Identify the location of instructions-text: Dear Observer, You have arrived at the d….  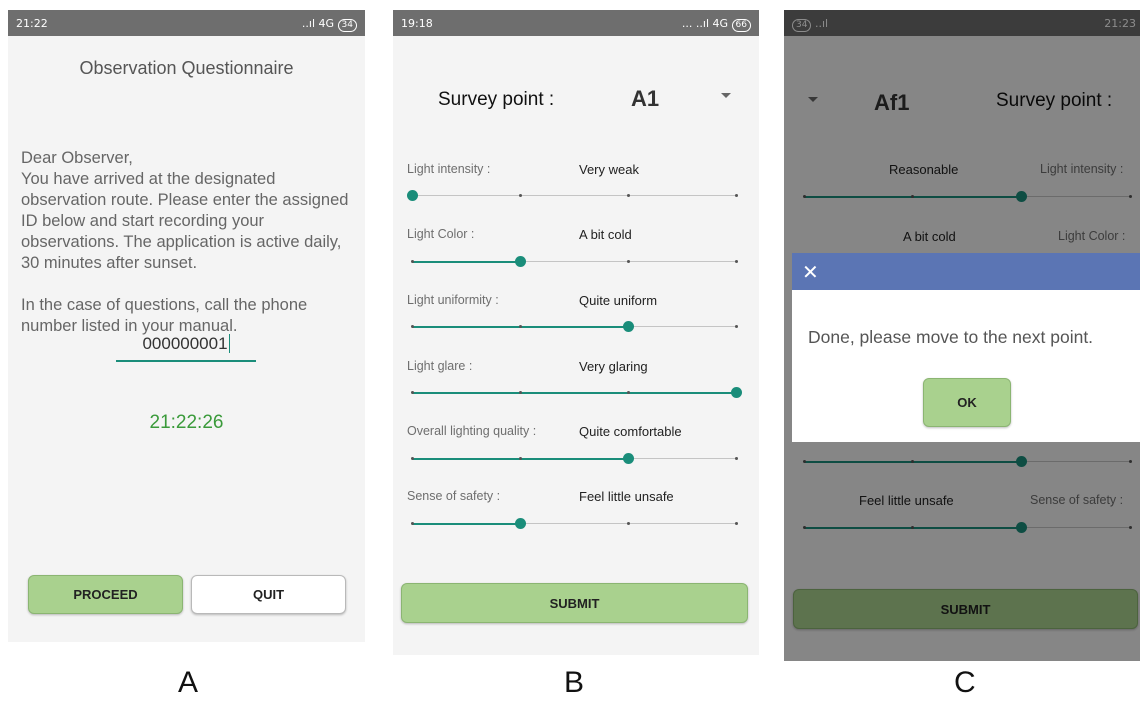
(185, 242).